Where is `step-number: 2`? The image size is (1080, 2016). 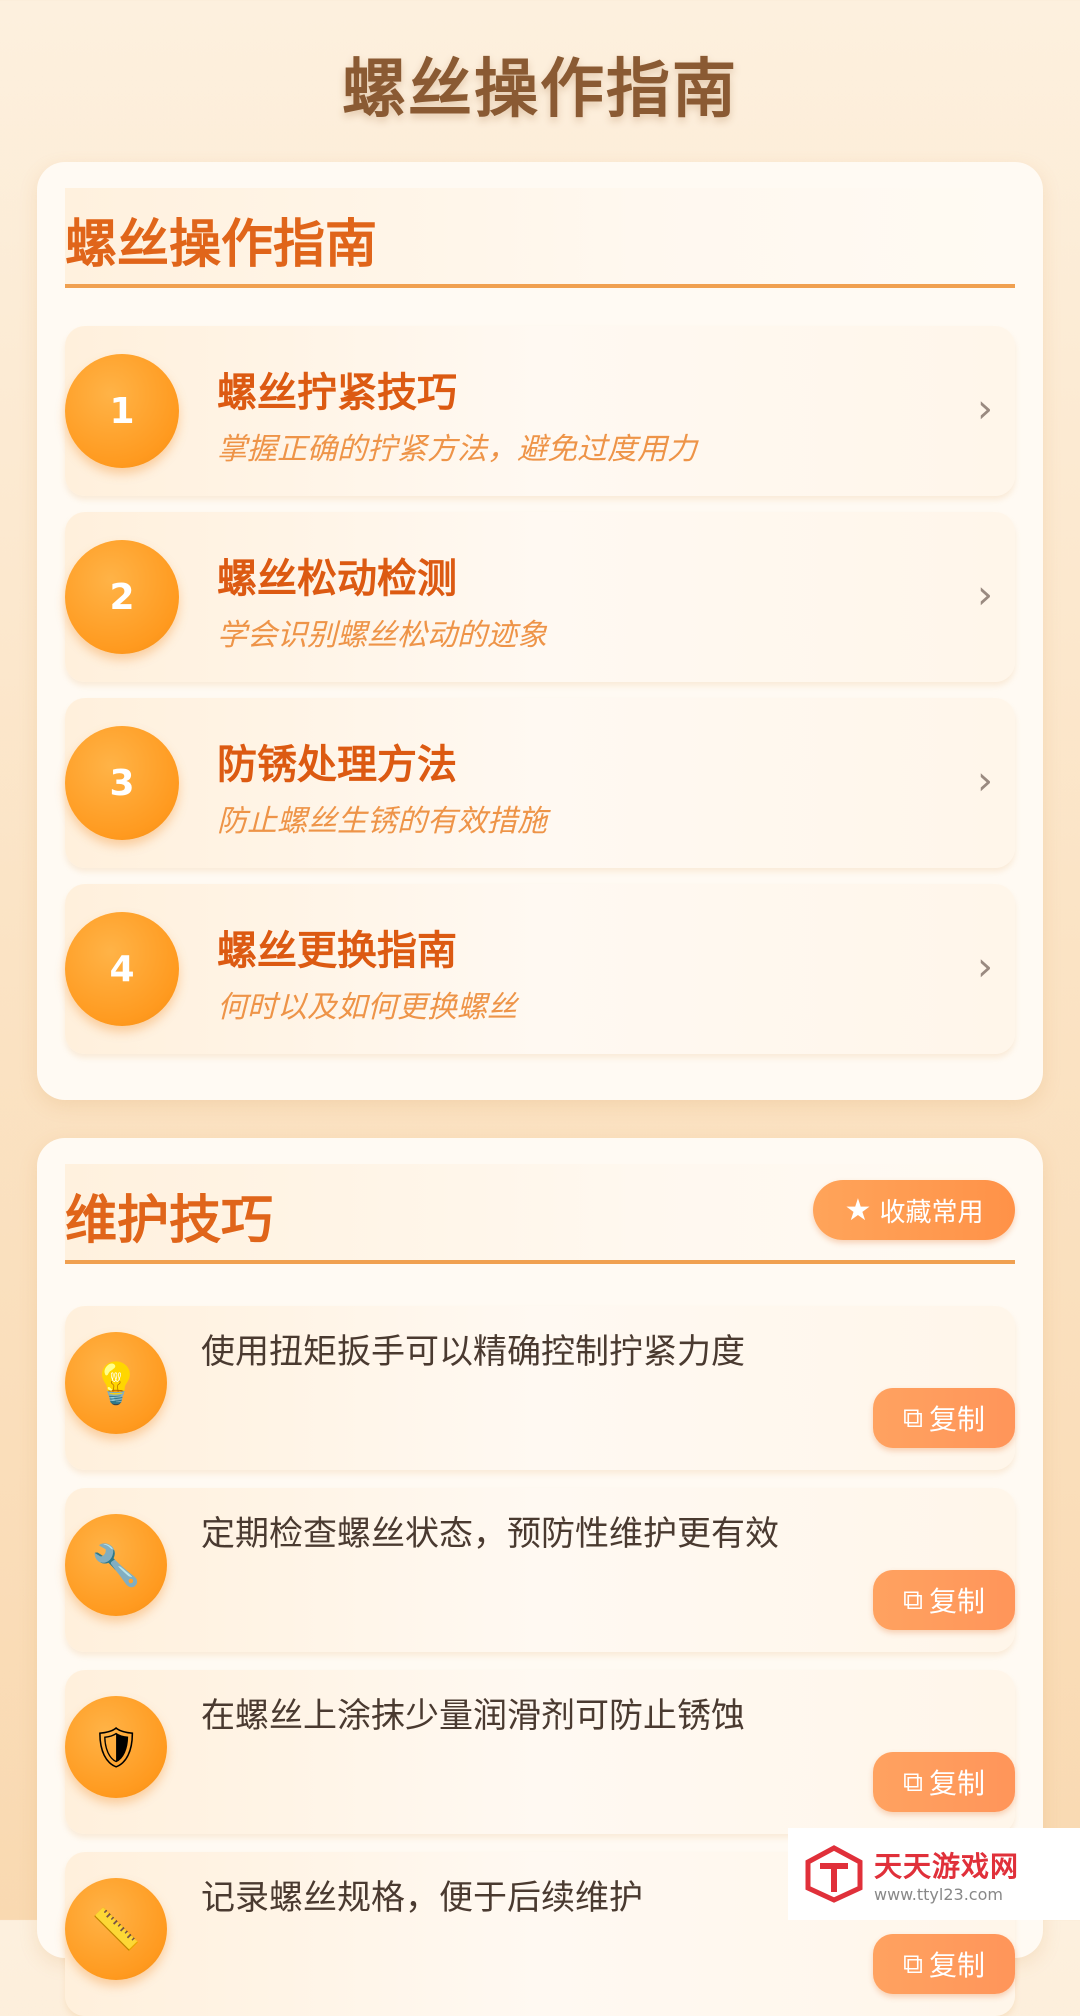
step-number: 2 is located at coordinates (122, 597).